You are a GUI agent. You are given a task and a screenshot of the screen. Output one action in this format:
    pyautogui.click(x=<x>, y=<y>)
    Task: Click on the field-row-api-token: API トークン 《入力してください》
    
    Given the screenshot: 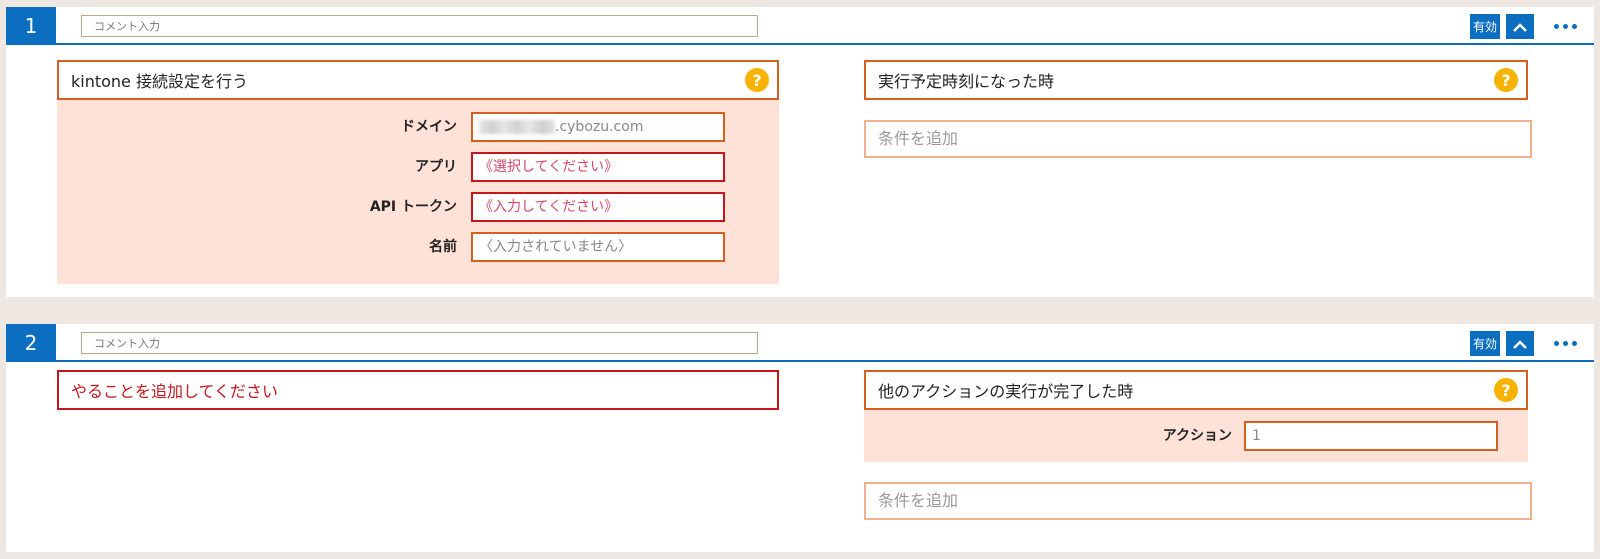 What is the action you would take?
    pyautogui.click(x=418, y=207)
    